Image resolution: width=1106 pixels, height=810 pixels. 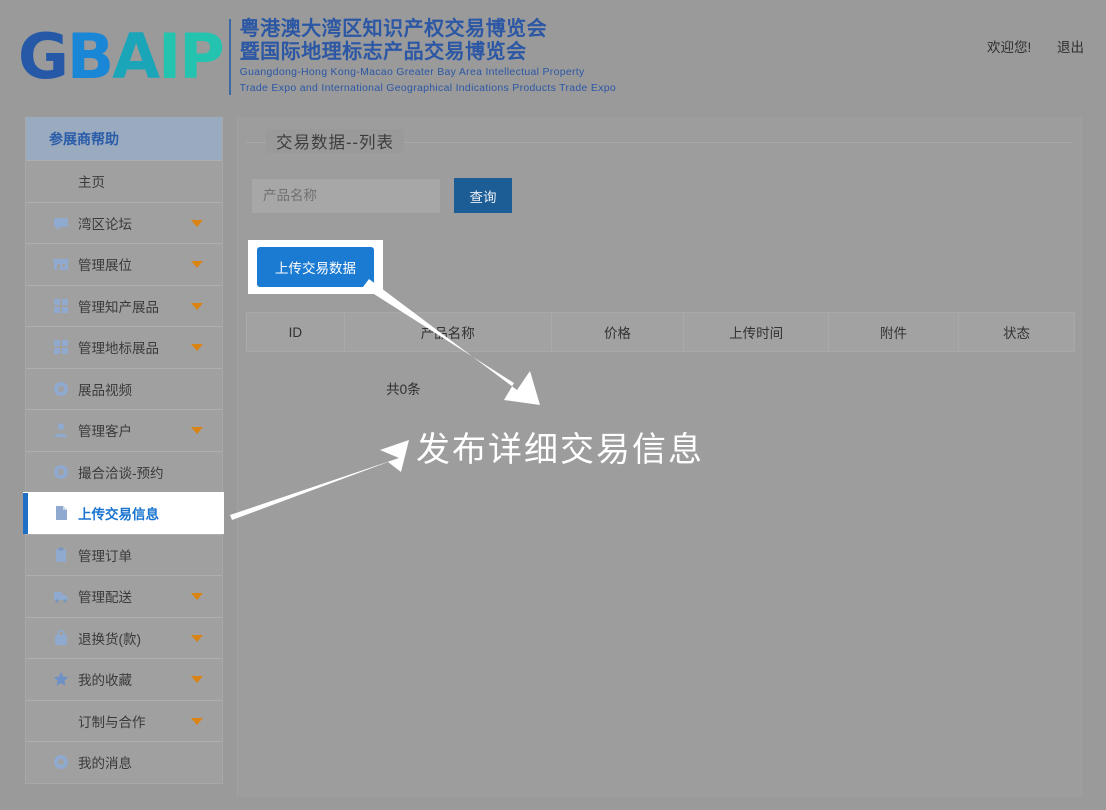 What do you see at coordinates (112, 722) in the screenshot?
I see `sidebar-item-label: 订制与合作` at bounding box center [112, 722].